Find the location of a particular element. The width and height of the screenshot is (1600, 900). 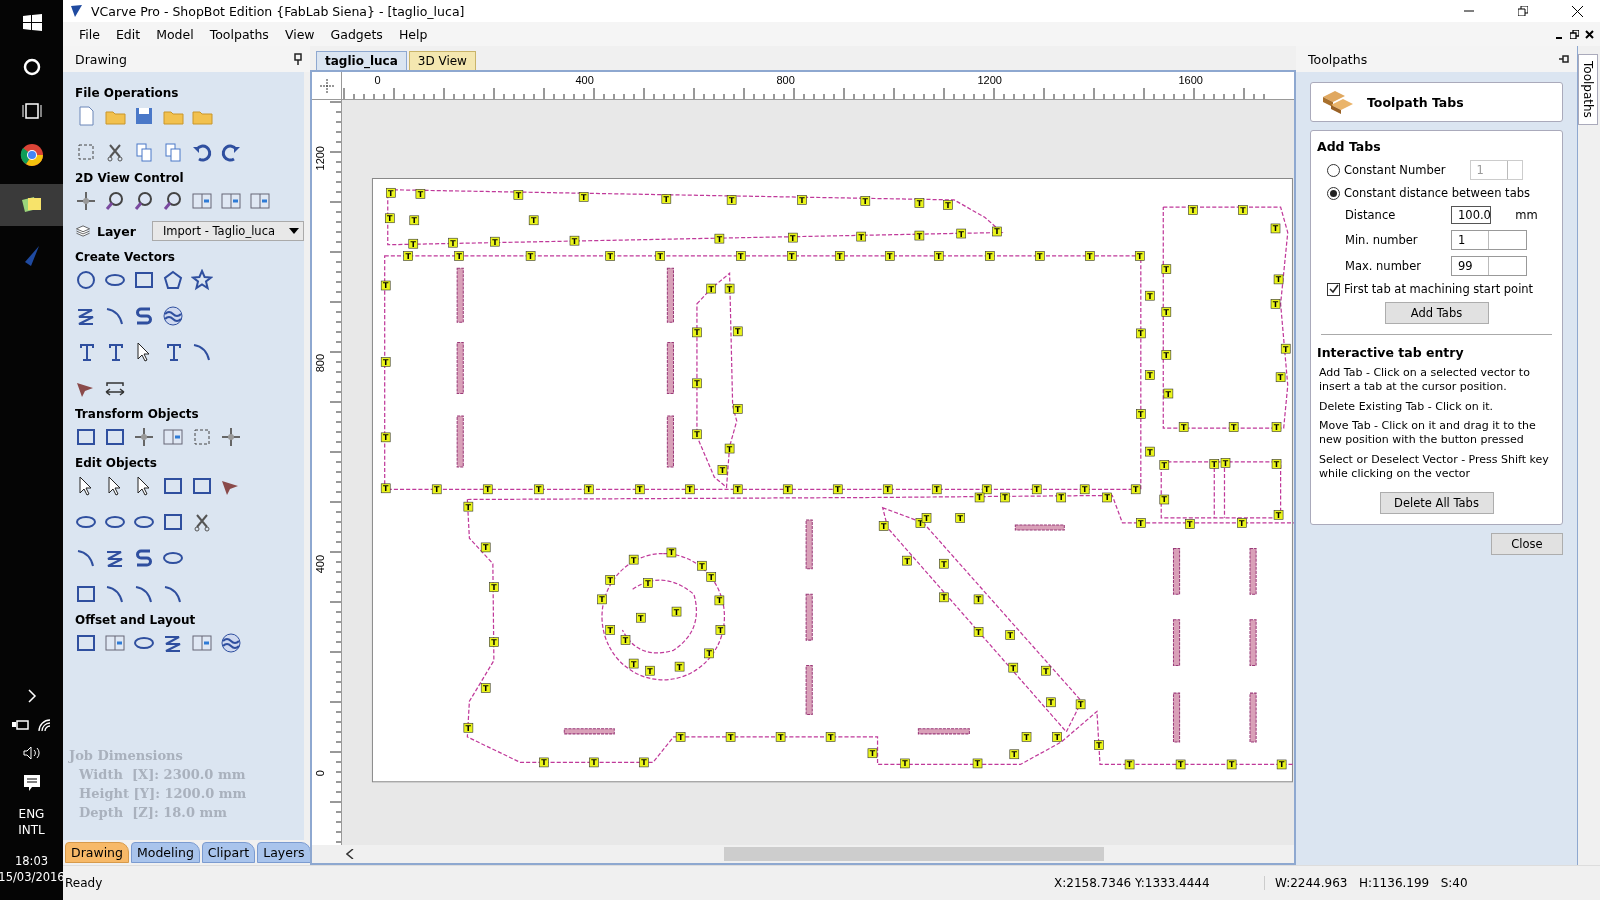

ruler-label: 0 is located at coordinates (320, 772).